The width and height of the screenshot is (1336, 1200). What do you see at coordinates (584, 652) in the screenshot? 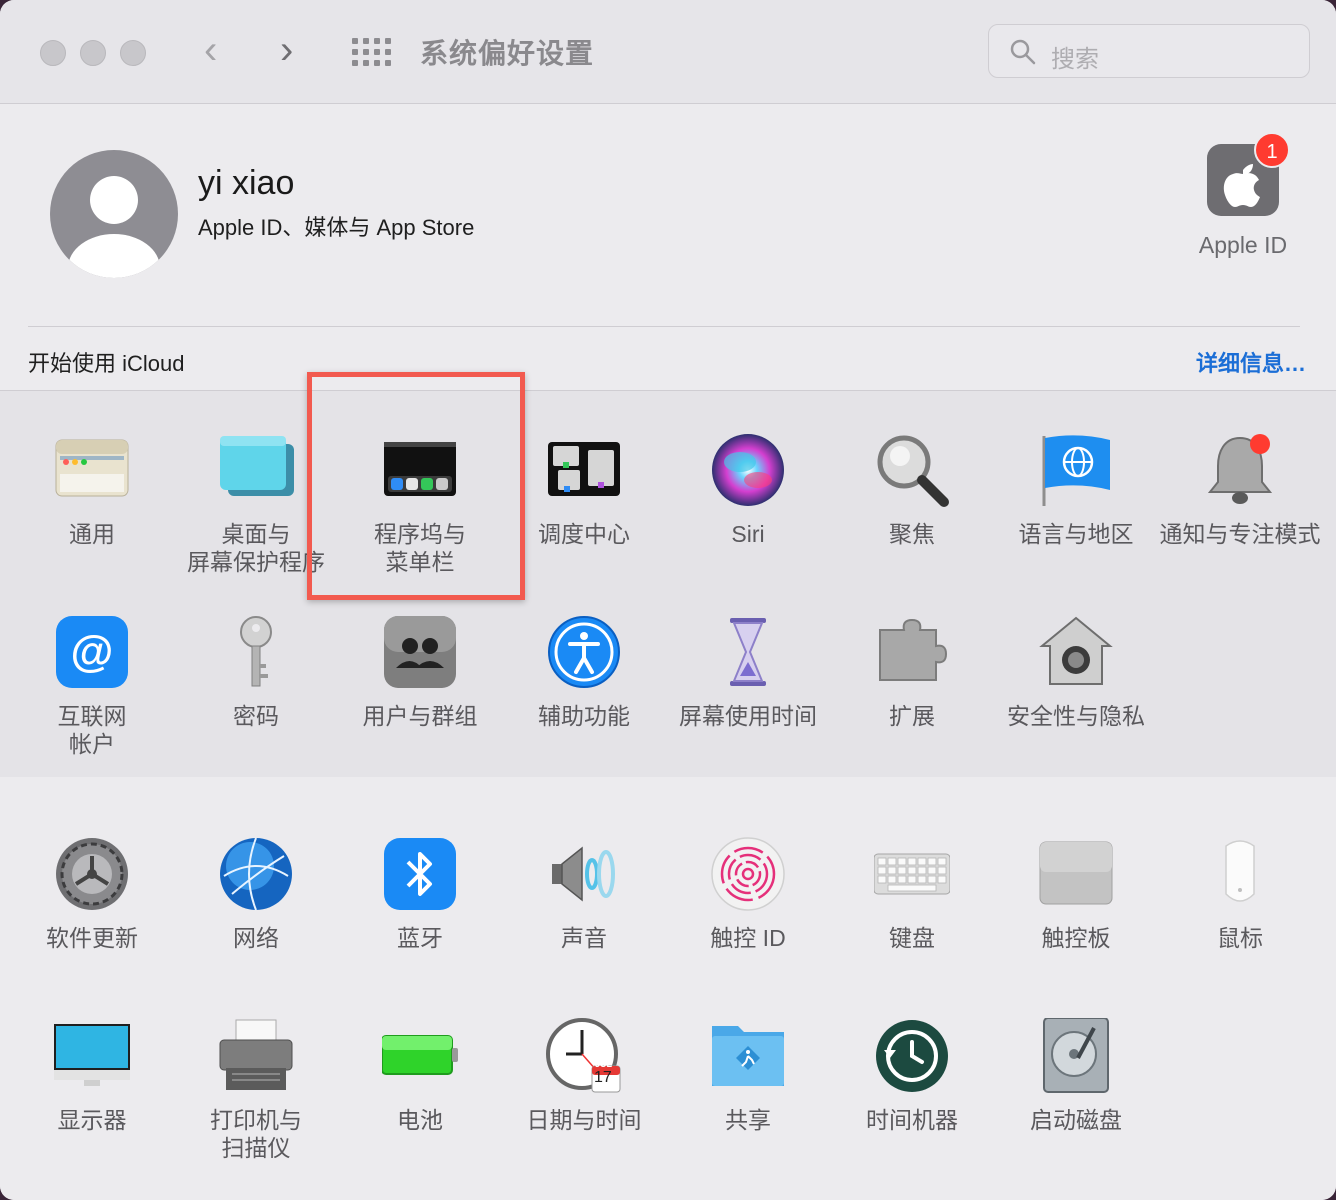
I see `accessibility-icon` at bounding box center [584, 652].